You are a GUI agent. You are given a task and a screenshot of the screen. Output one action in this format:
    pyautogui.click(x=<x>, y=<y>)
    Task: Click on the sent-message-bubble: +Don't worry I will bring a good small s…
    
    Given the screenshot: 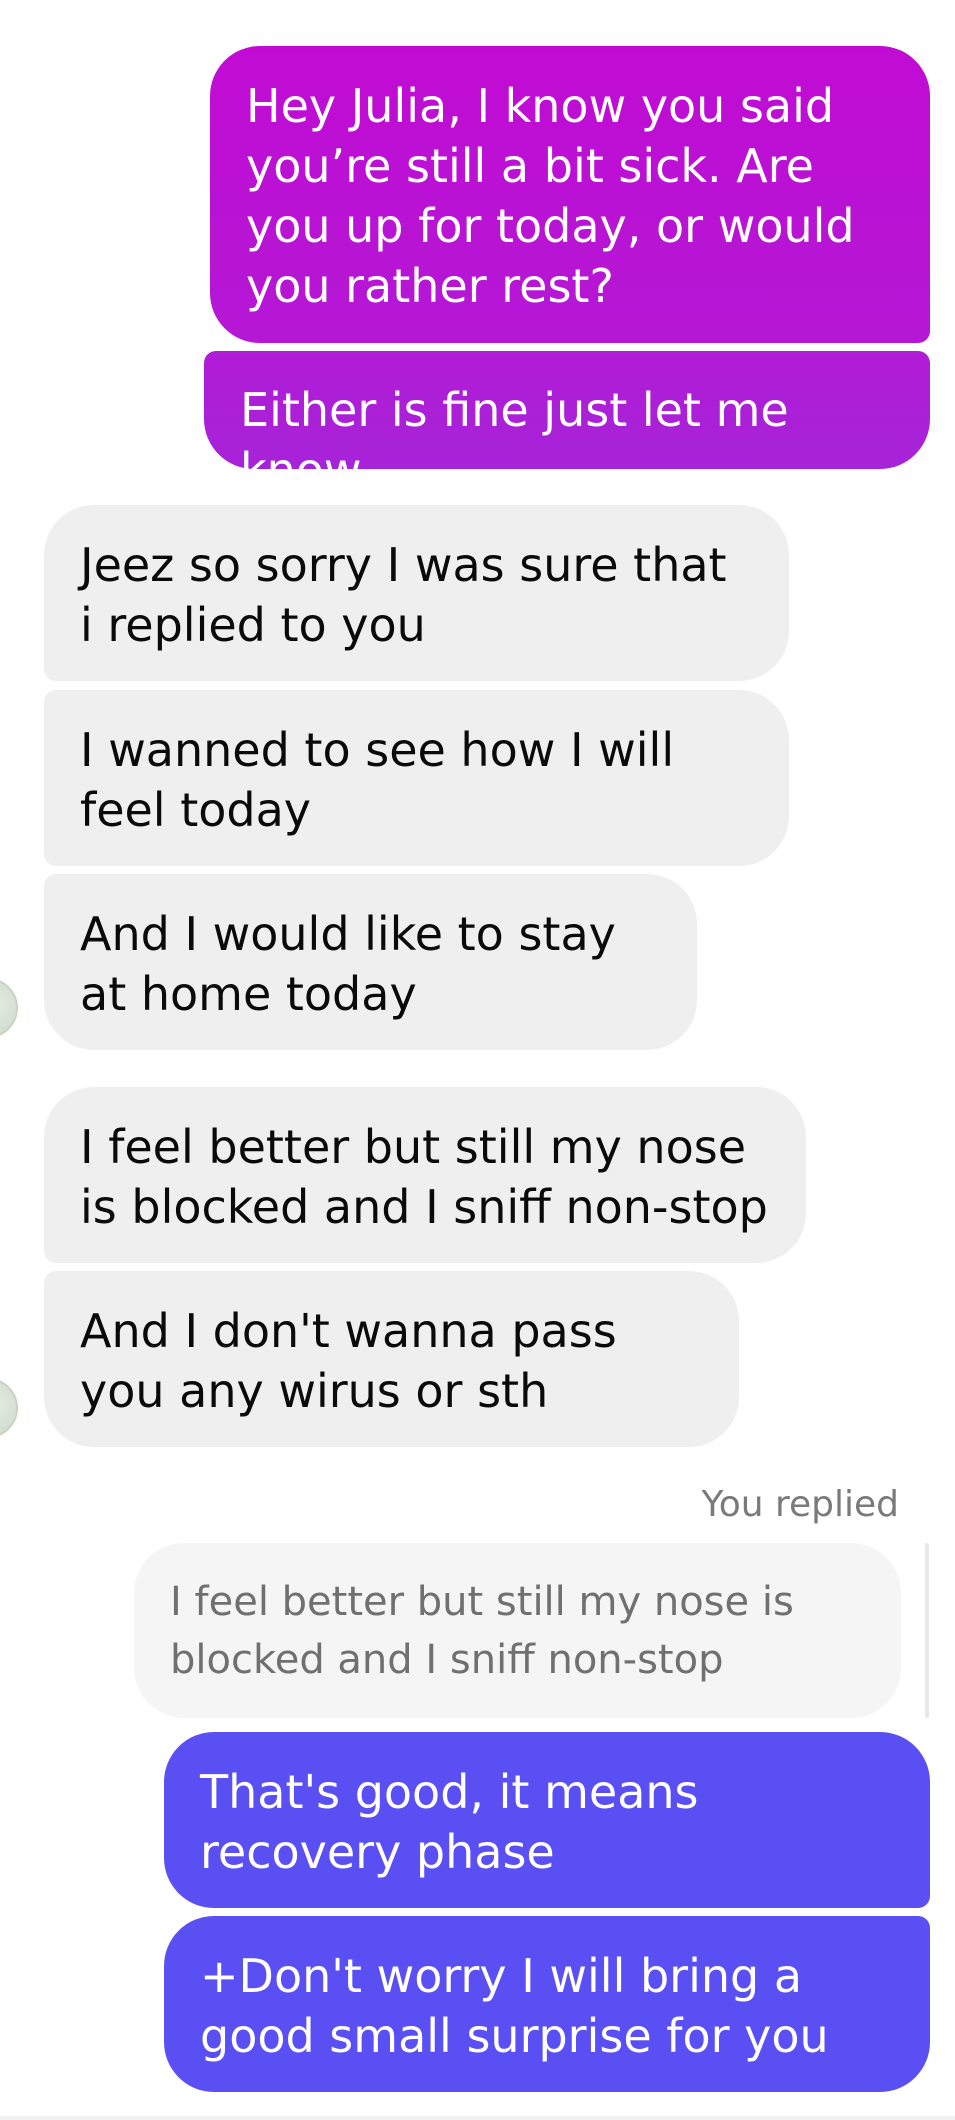 What is the action you would take?
    pyautogui.click(x=547, y=2004)
    